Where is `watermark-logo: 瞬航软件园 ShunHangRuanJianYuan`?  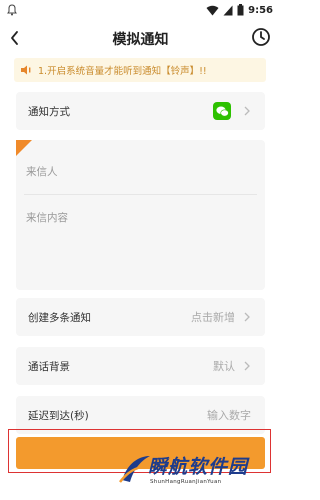
watermark-logo: 瞬航软件园 ShunHangRuanJianYuan is located at coordinates (198, 470).